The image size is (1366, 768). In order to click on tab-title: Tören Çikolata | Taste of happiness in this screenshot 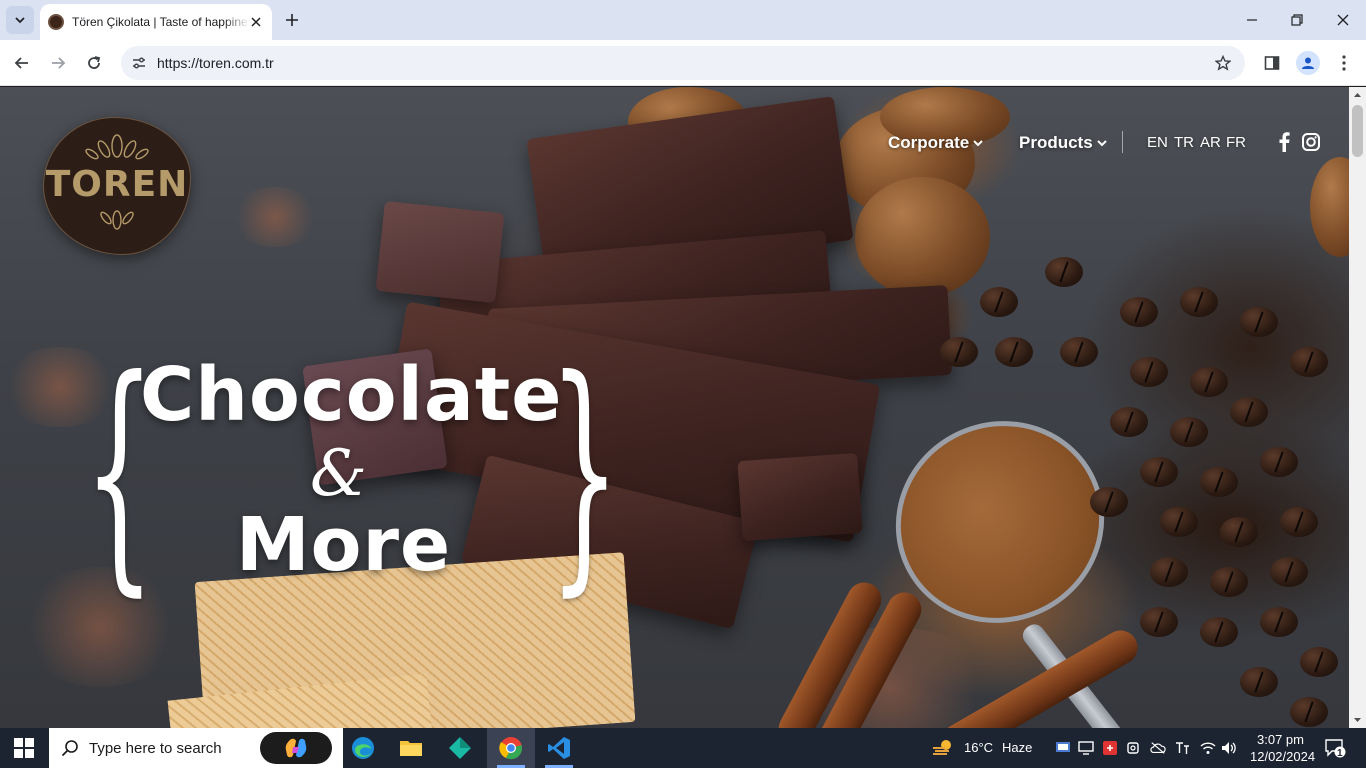, I will do `click(161, 22)`.